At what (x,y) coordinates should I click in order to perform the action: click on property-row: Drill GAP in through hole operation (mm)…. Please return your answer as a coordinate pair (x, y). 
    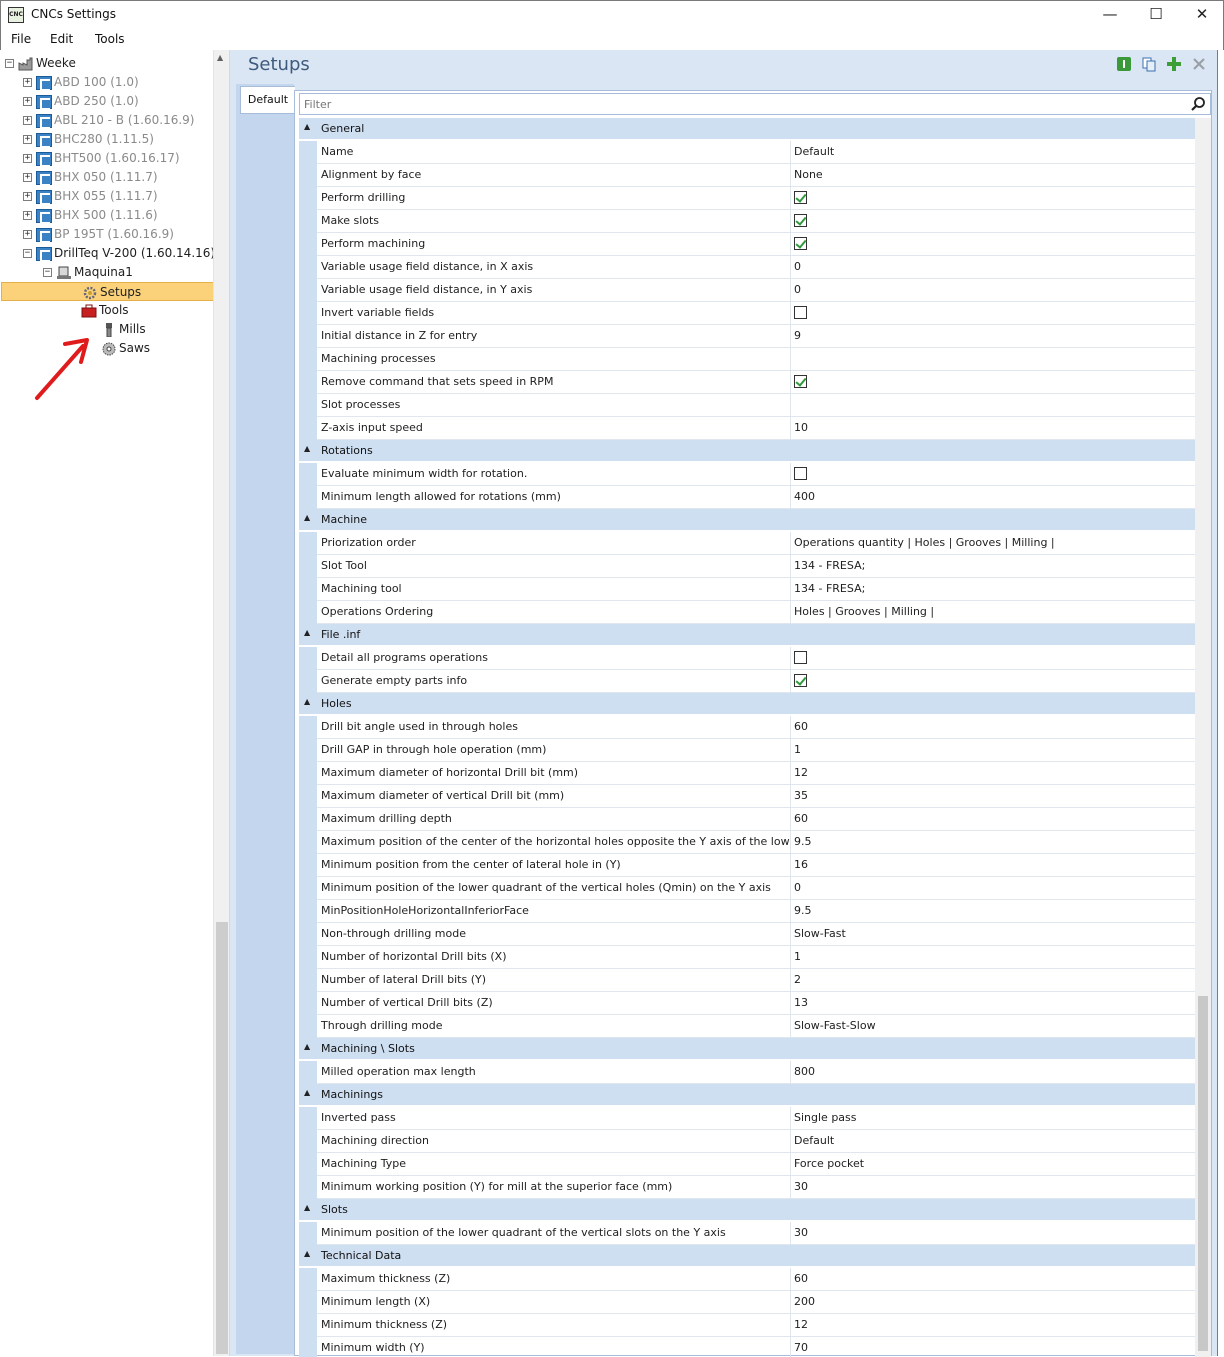
    Looking at the image, I should click on (747, 750).